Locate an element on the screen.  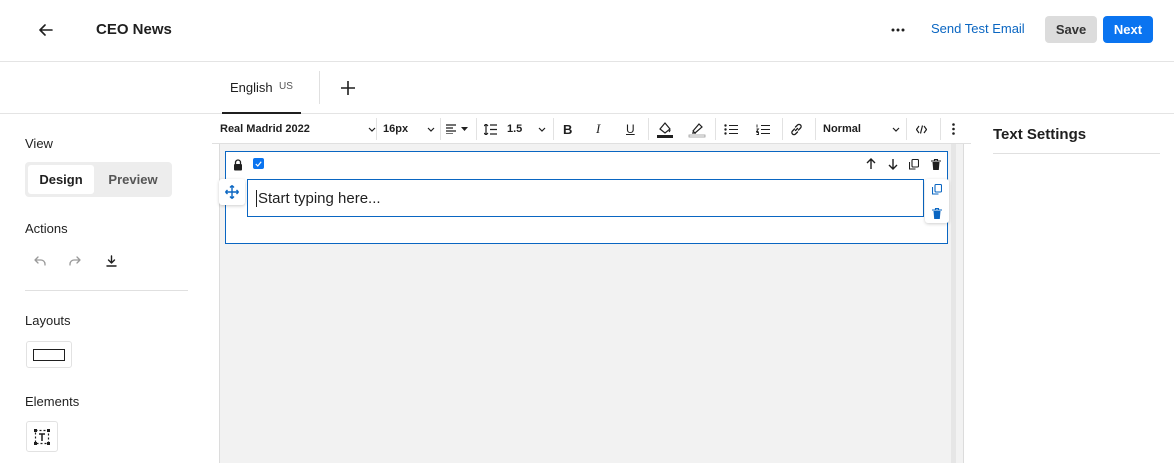
single-column-layout-tile is located at coordinates (49, 354).